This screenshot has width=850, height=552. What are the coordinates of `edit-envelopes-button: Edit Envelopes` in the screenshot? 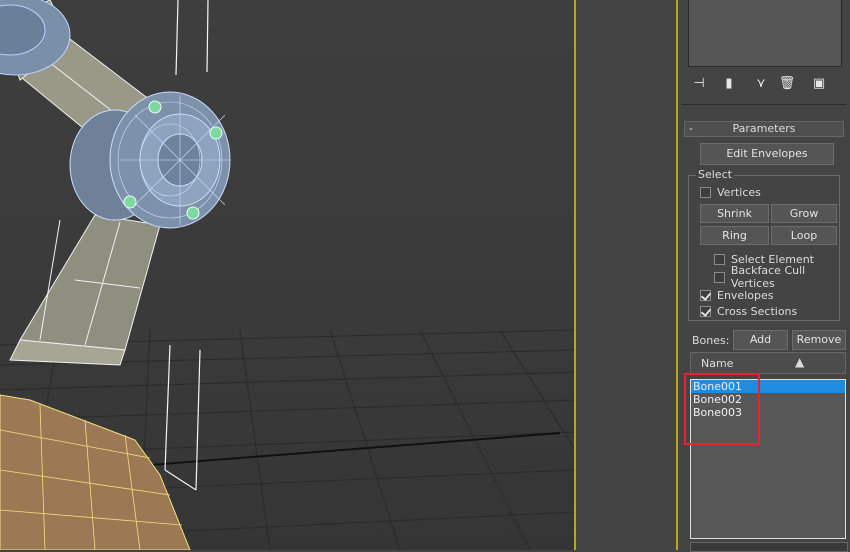 It's located at (767, 154).